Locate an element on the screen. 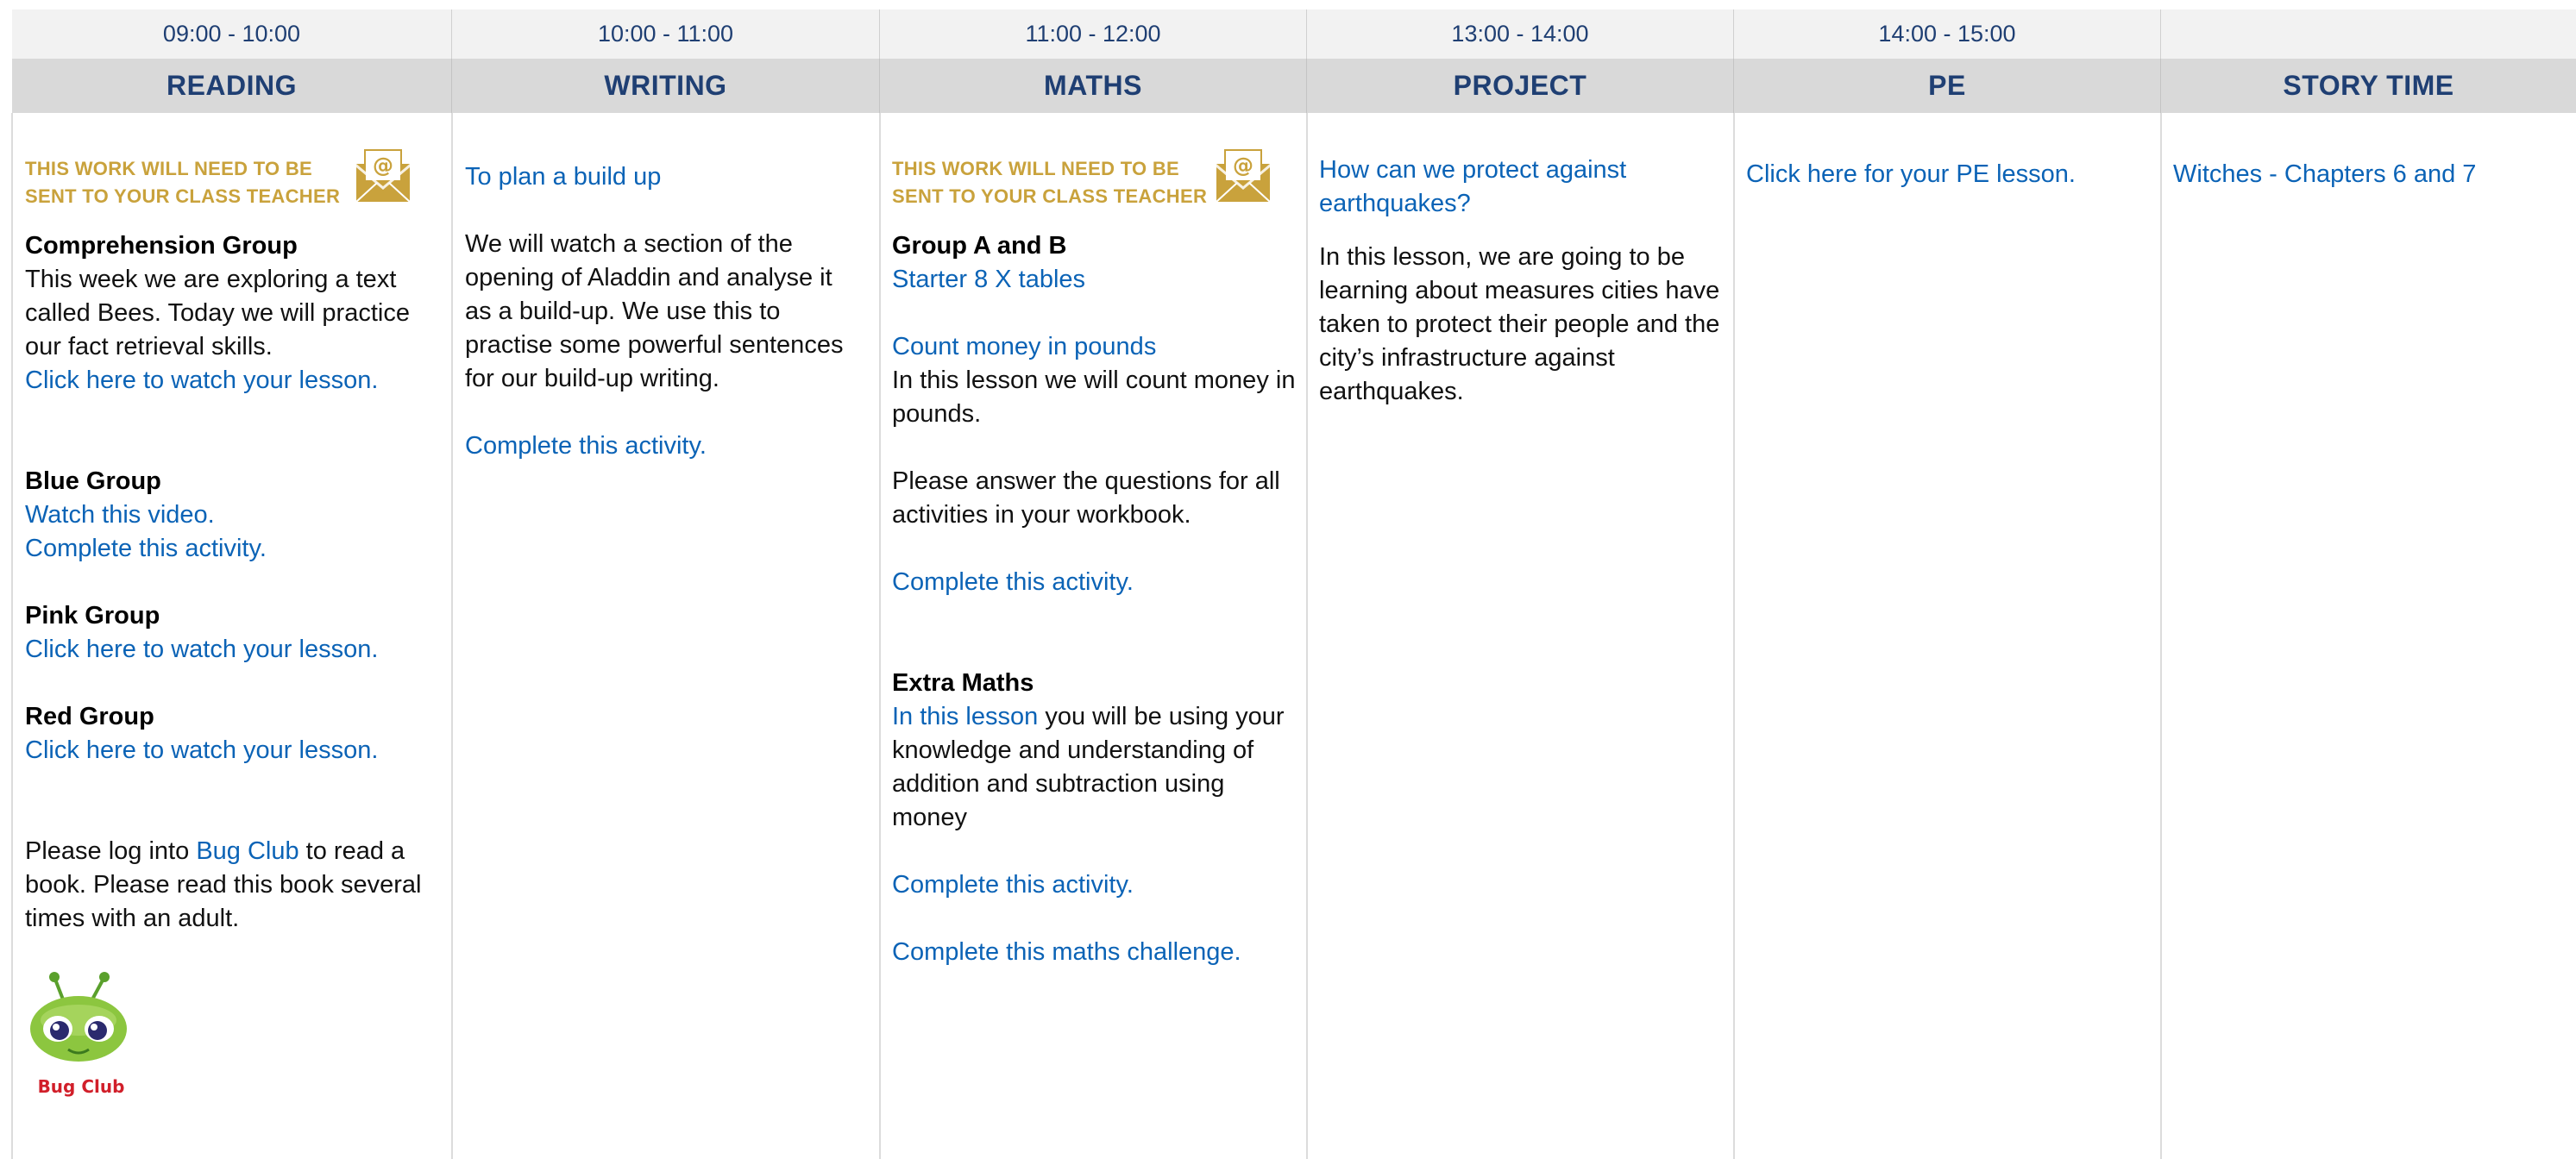 This screenshot has height=1159, width=2576. extra-maths-activity-link: Complete this activity. is located at coordinates (1094, 885).